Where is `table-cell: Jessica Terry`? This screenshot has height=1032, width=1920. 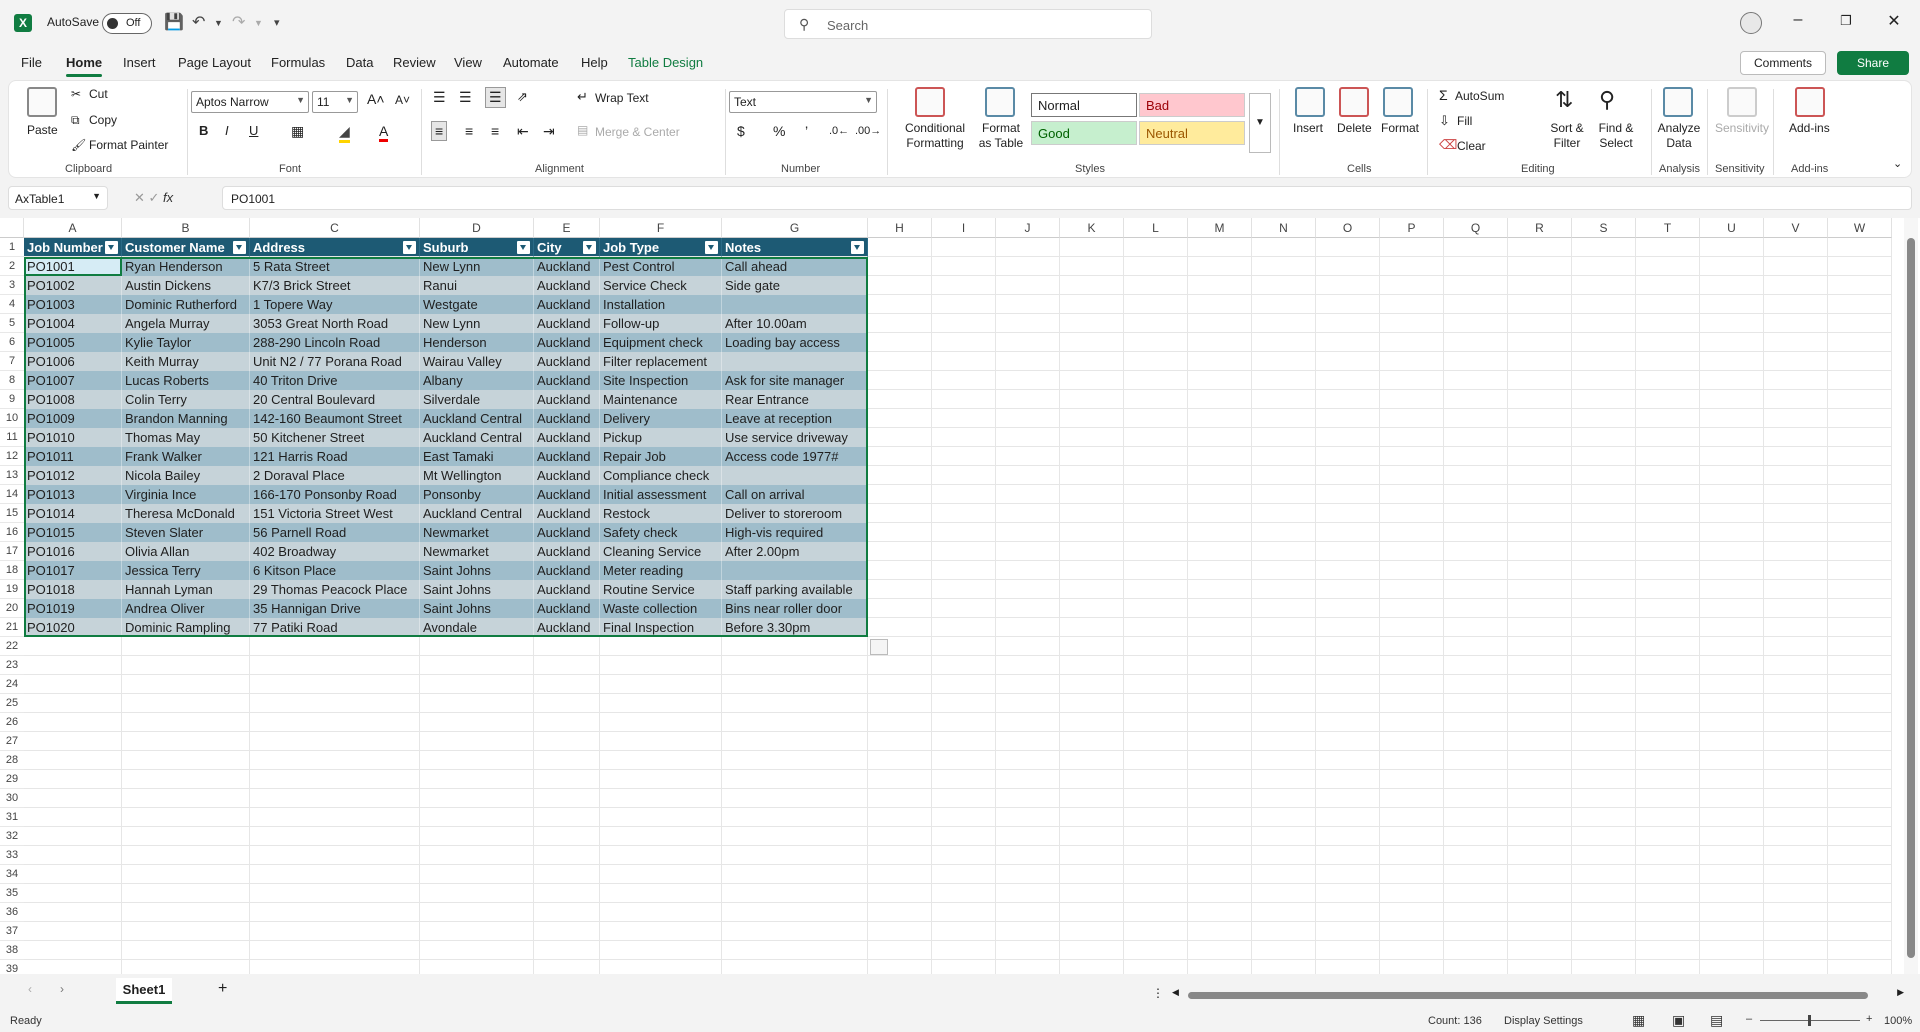
table-cell: Jessica Terry is located at coordinates (186, 570).